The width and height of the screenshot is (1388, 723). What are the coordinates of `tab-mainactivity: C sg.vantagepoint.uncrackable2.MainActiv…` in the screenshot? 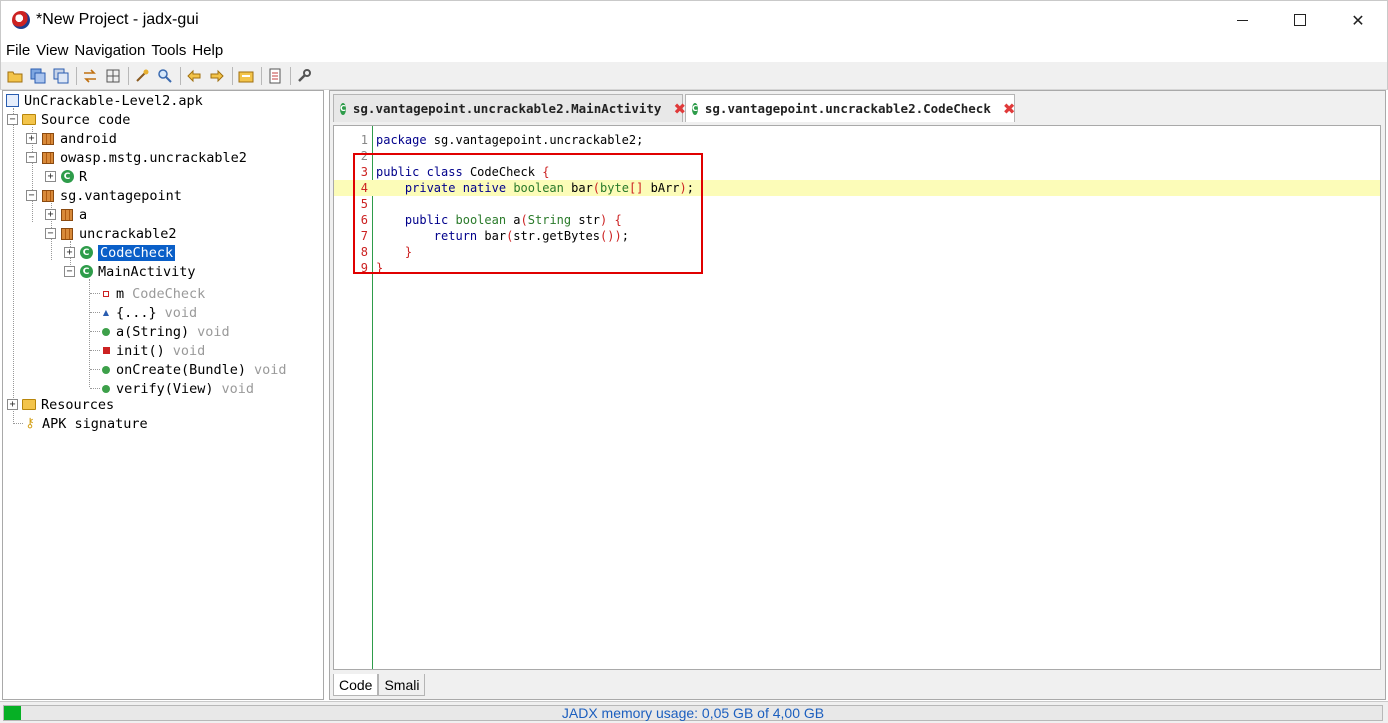 It's located at (509, 108).